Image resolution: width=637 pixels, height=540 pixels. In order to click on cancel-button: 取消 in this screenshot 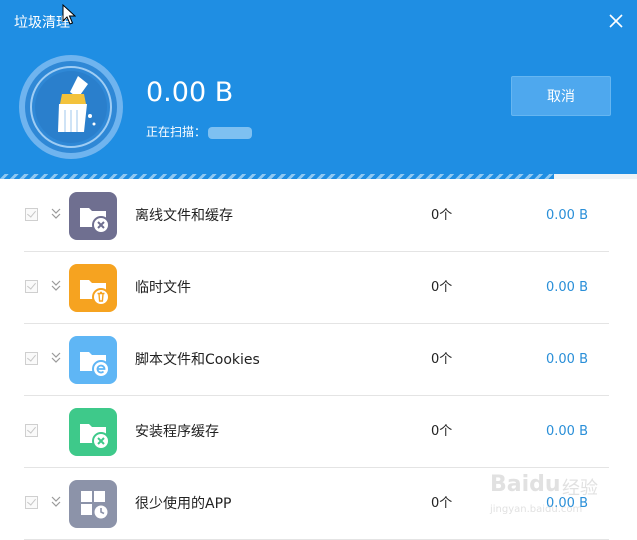, I will do `click(561, 96)`.